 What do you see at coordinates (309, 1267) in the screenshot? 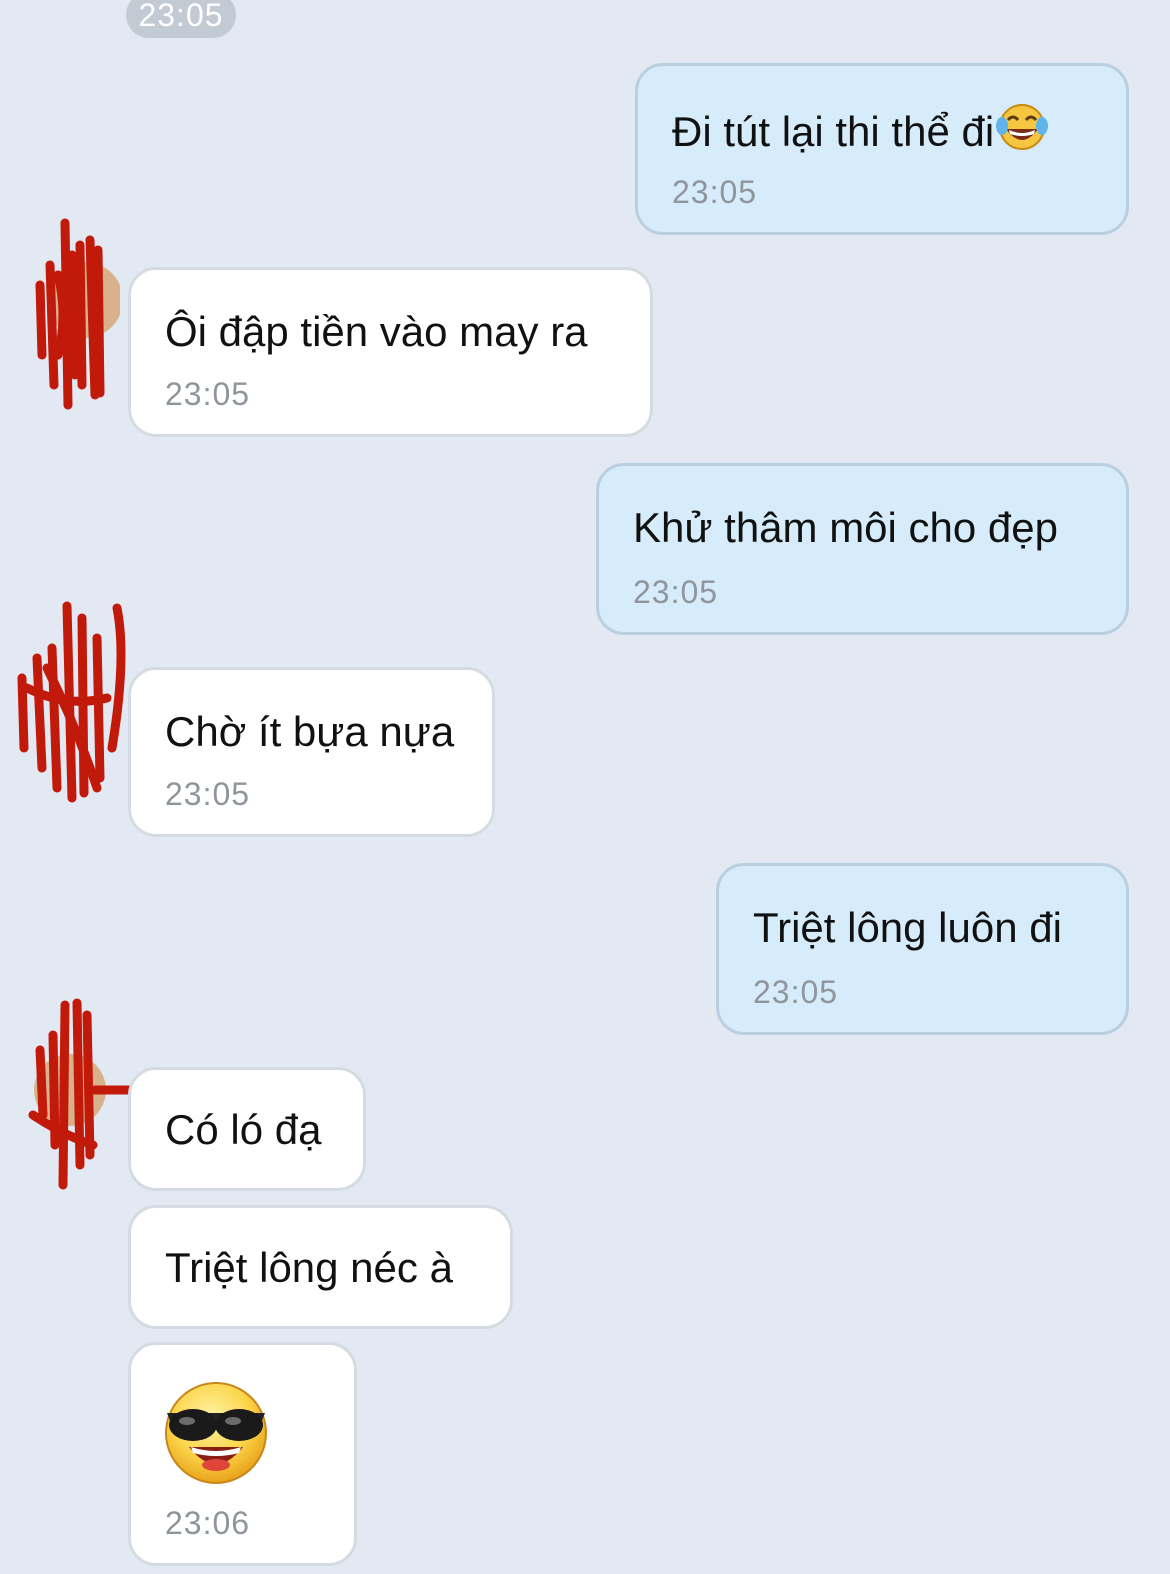
I see `message-text: Triệt lông néc à` at bounding box center [309, 1267].